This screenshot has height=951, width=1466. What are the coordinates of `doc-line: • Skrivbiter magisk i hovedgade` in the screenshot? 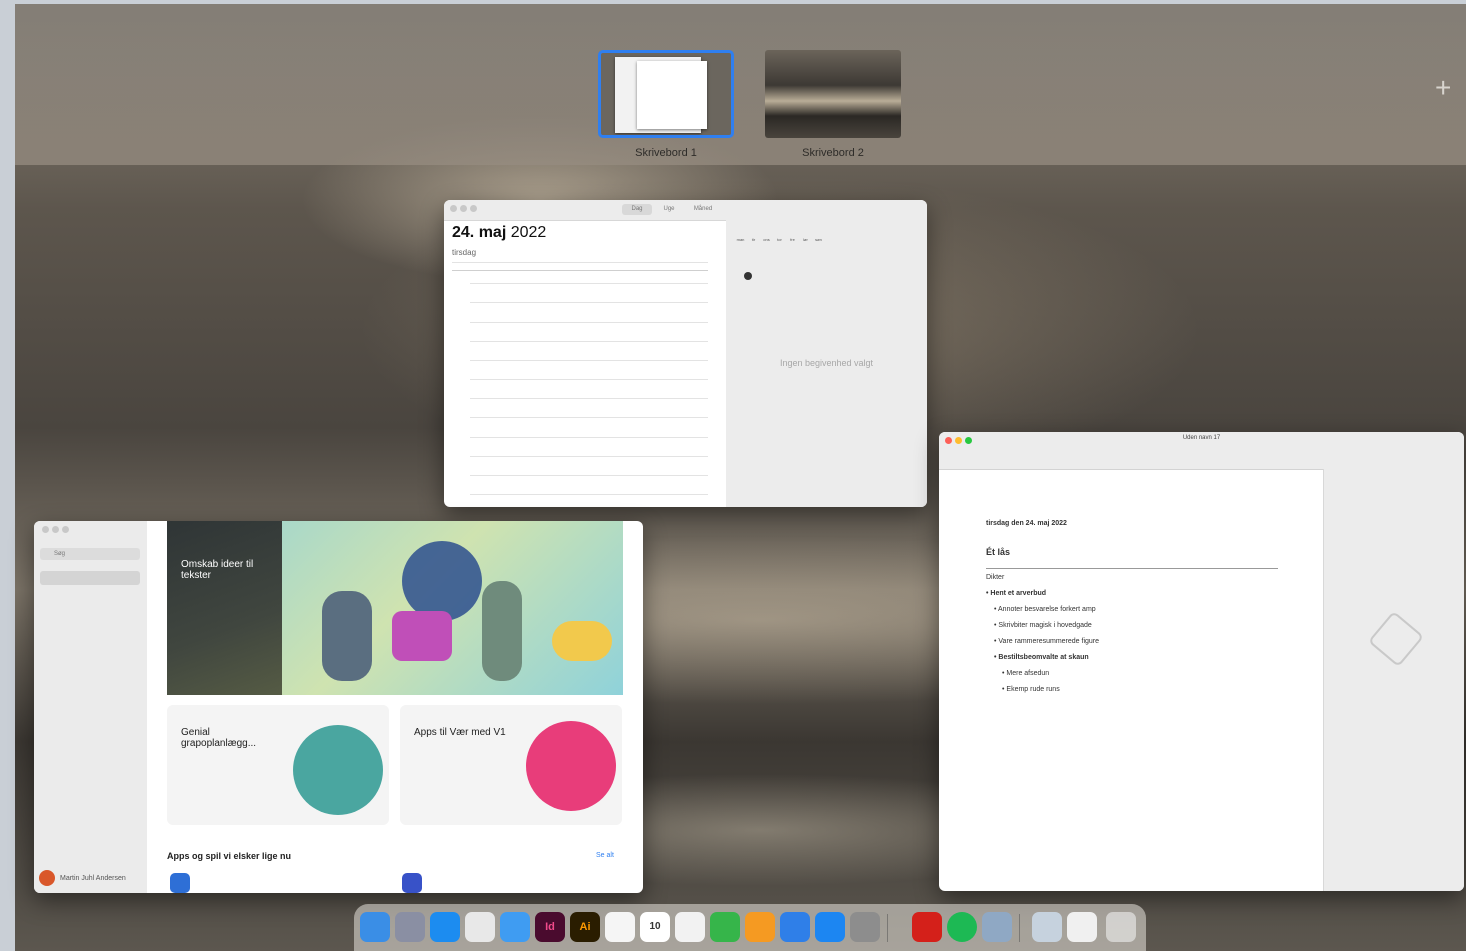 It's located at (1043, 625).